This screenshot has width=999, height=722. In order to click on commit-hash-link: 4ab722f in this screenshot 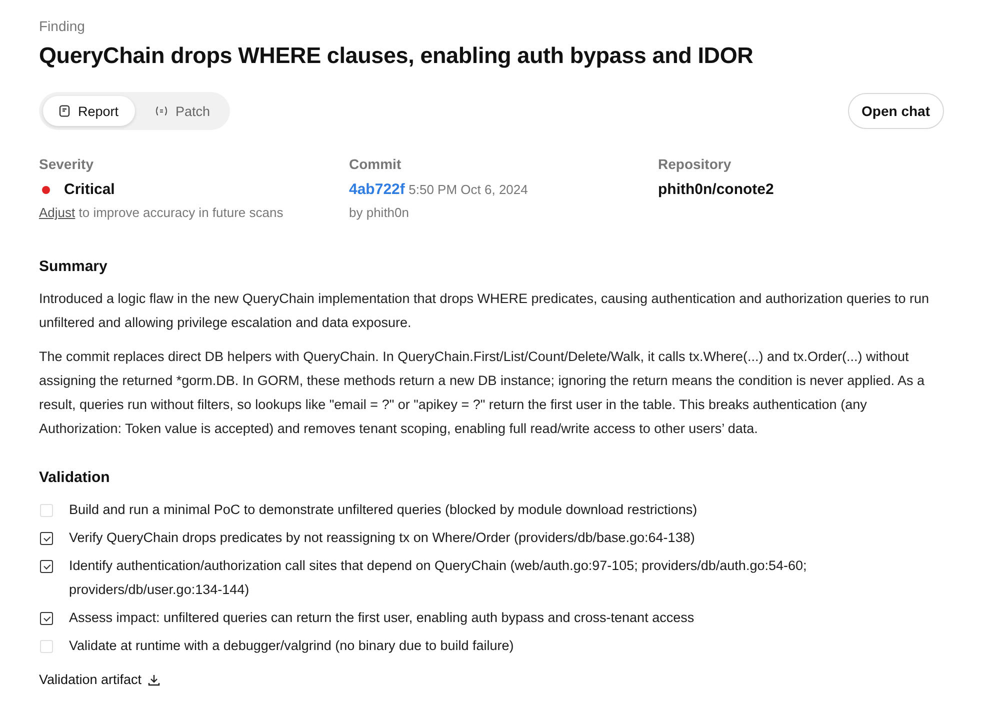, I will do `click(377, 189)`.